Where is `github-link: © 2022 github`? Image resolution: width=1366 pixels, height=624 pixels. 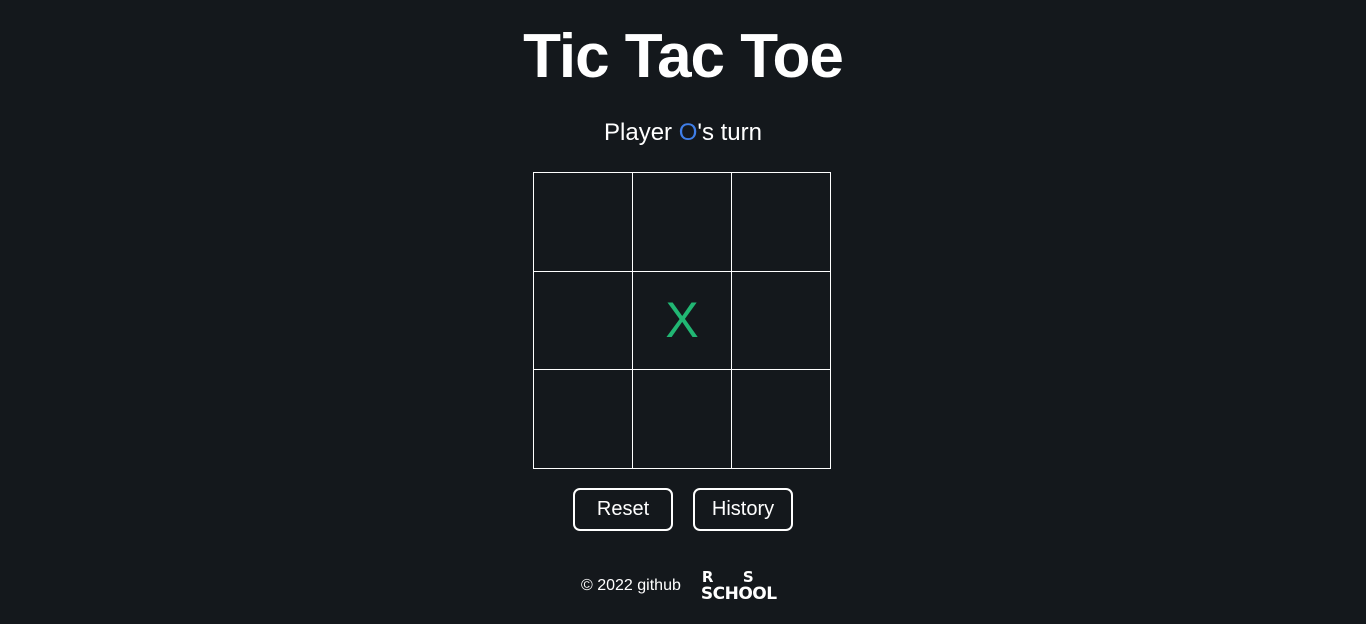
github-link: © 2022 github is located at coordinates (631, 586).